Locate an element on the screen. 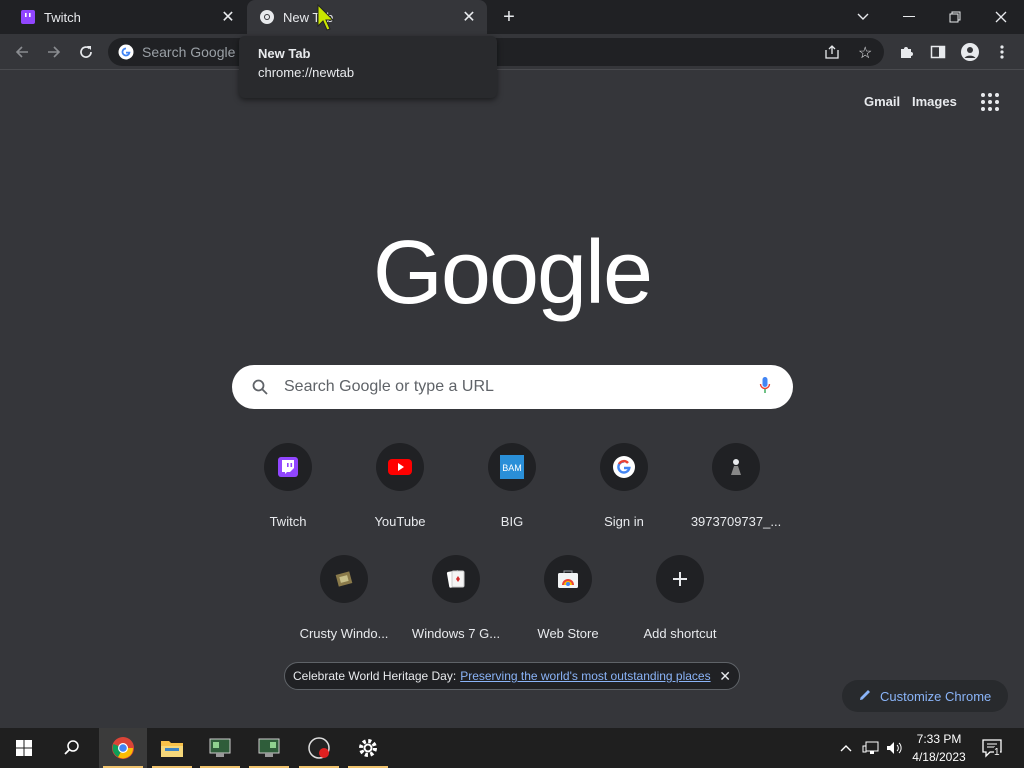 The image size is (1024, 768). shortcut-big: BAM BIG is located at coordinates (512, 483).